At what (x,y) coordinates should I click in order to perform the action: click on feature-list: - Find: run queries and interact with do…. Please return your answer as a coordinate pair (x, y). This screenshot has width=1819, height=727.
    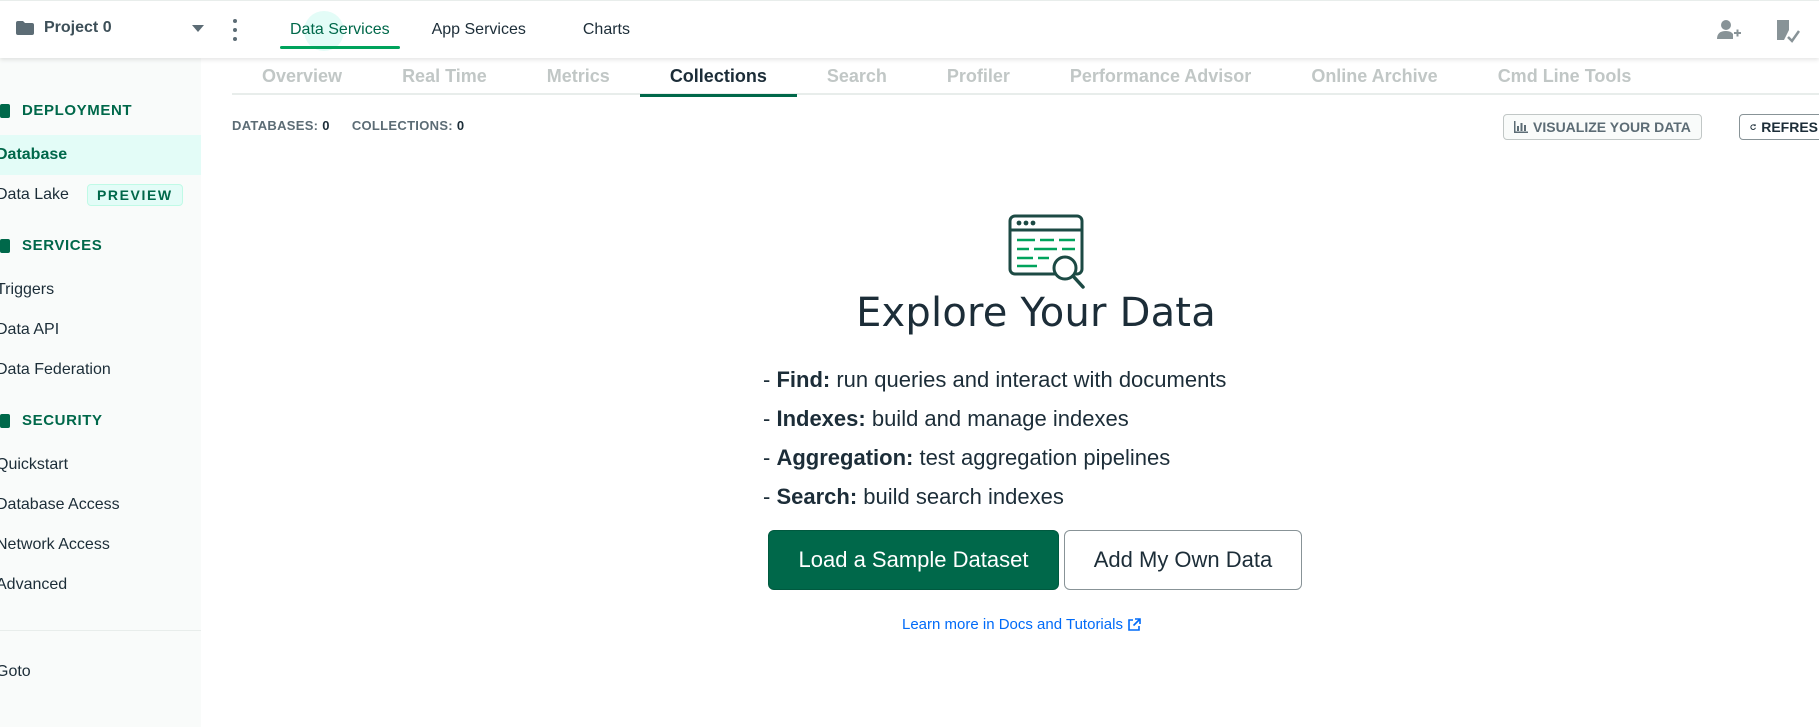
    Looking at the image, I should click on (994, 438).